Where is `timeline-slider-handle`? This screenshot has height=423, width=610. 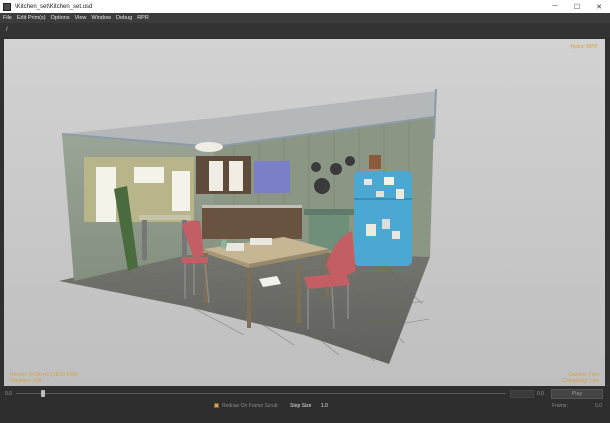
timeline-slider-handle is located at coordinates (42, 393).